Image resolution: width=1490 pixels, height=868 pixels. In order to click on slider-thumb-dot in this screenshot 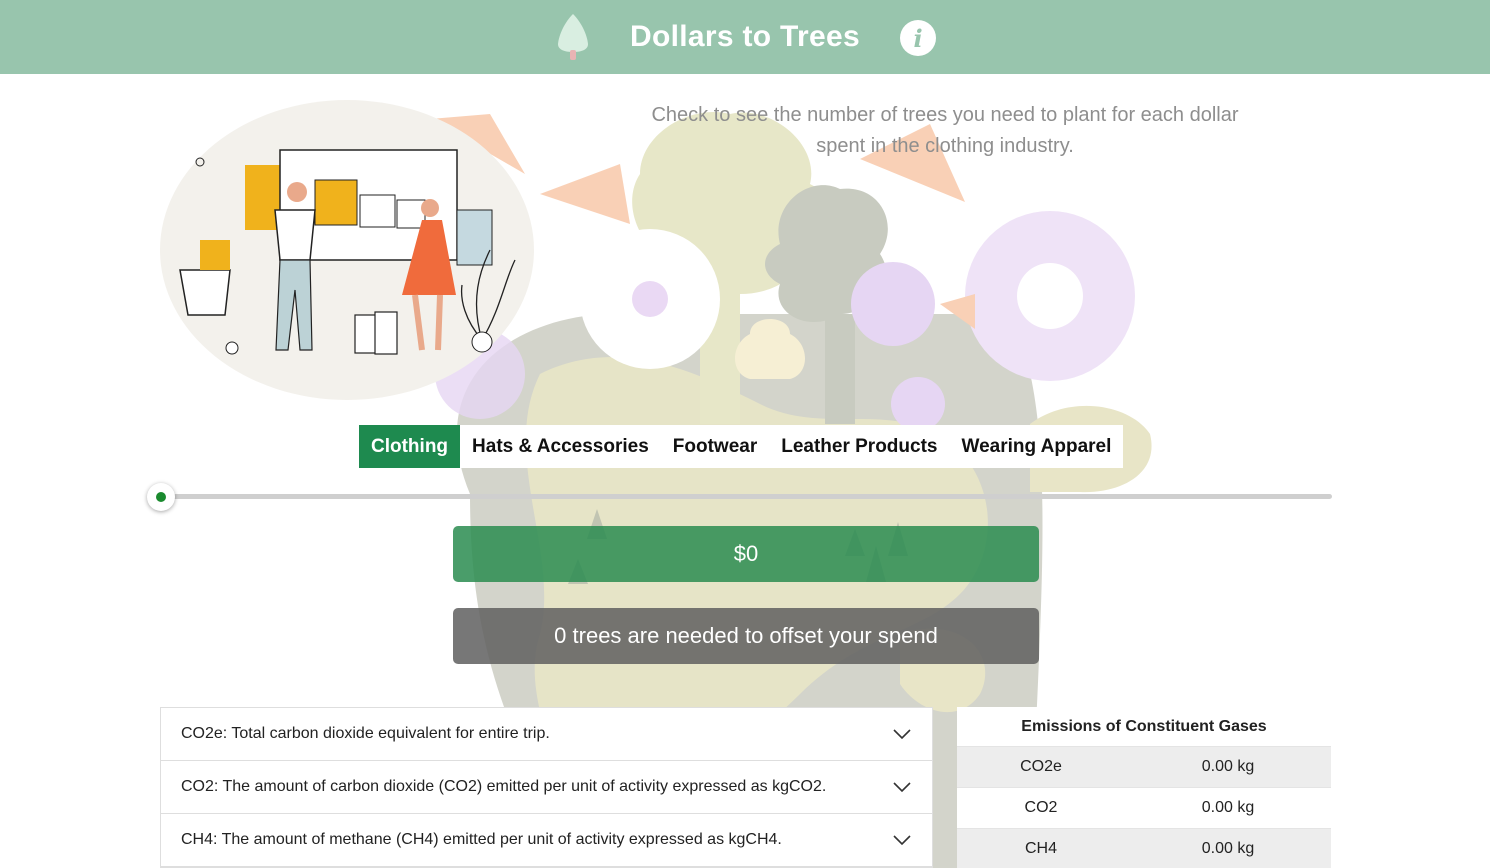, I will do `click(161, 497)`.